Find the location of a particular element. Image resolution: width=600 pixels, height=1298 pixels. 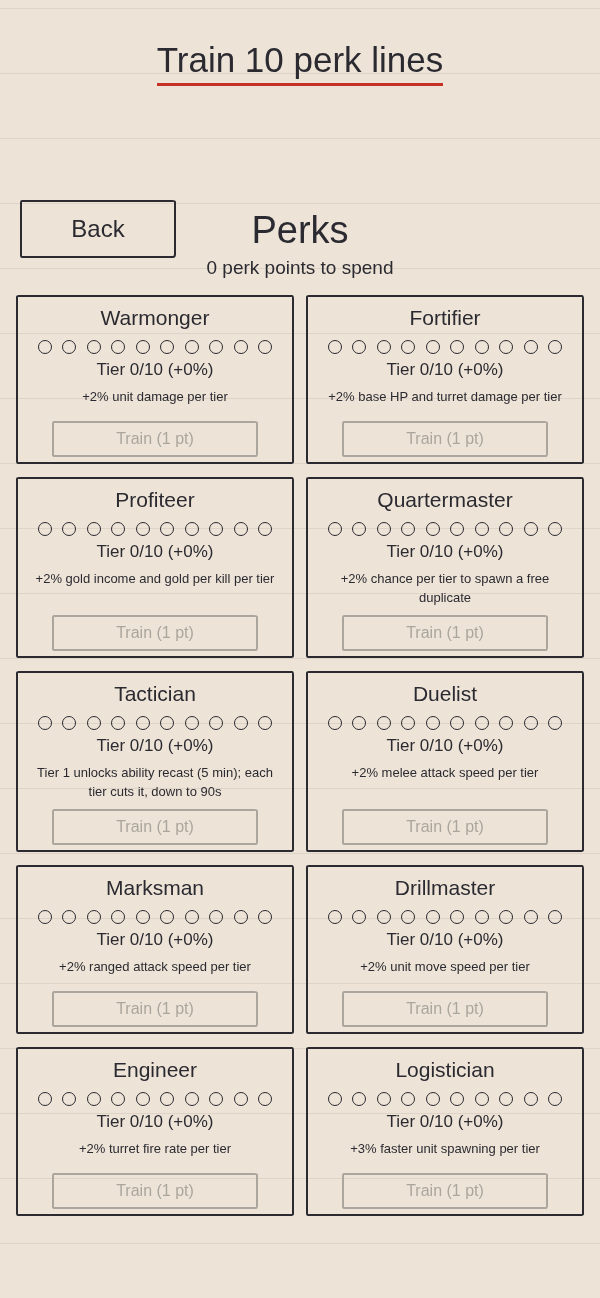

perk-name: Tactician is located at coordinates (155, 694).